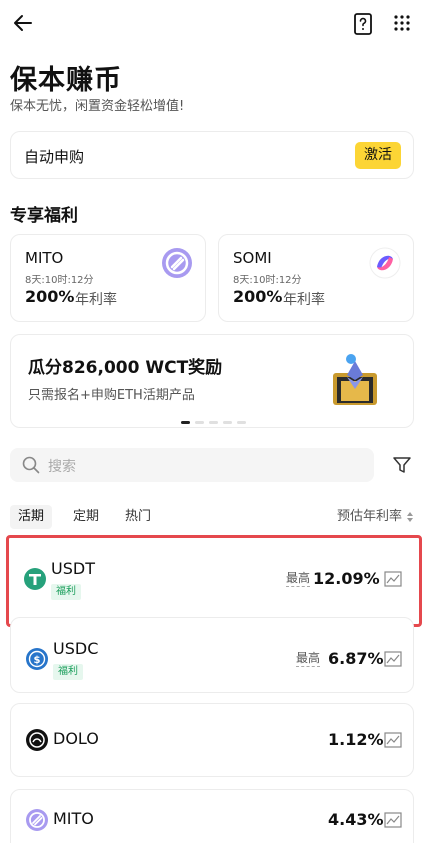 This screenshot has width=428, height=843. I want to click on product-row-usdc: $ USDC 福利 最高 6.87%, so click(212, 655).